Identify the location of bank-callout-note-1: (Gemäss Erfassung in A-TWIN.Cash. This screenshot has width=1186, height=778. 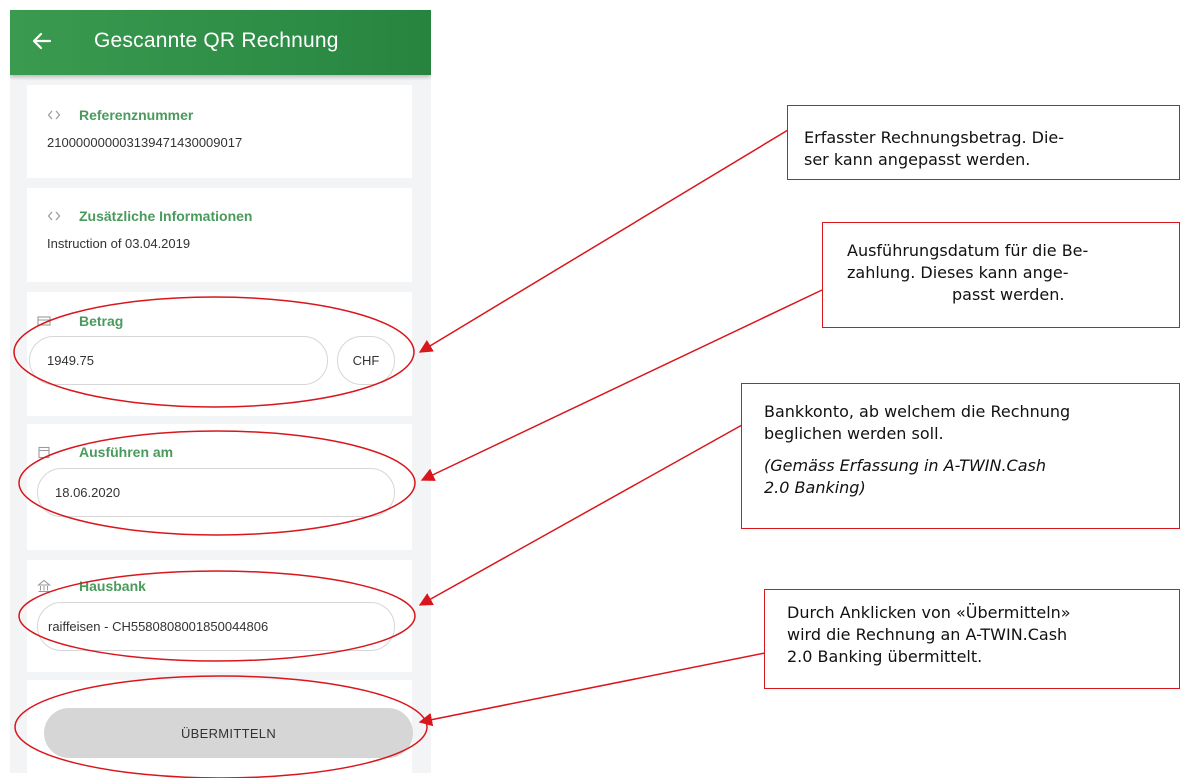
(905, 465).